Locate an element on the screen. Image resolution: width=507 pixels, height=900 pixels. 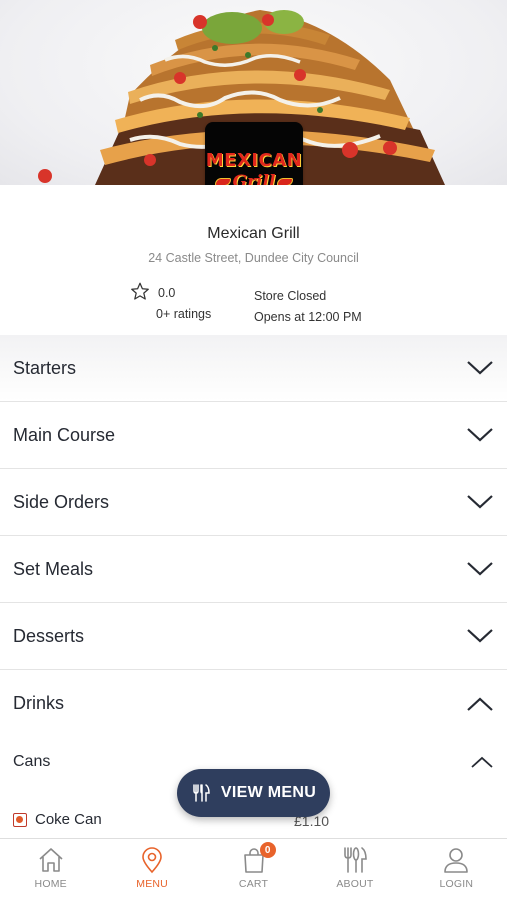
nav-label: HOME is located at coordinates (50, 884).